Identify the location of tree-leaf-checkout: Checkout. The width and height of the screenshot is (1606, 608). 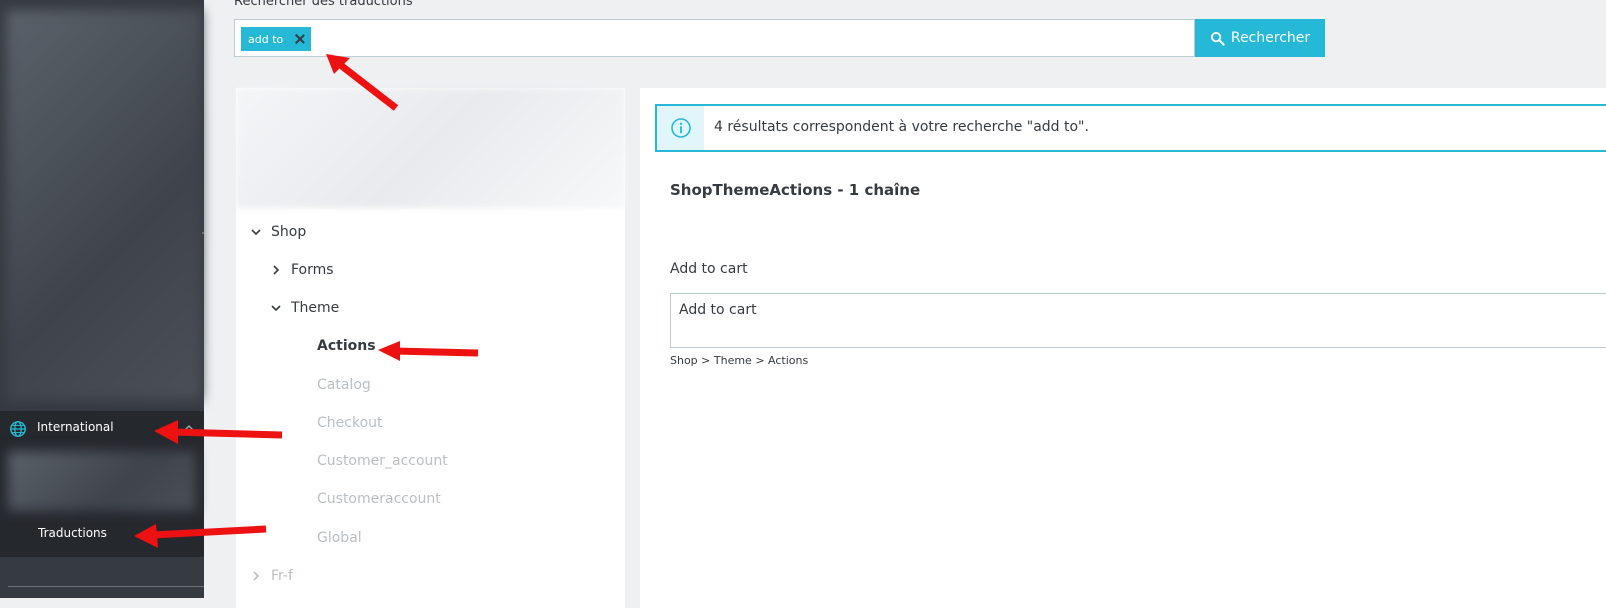
(350, 423).